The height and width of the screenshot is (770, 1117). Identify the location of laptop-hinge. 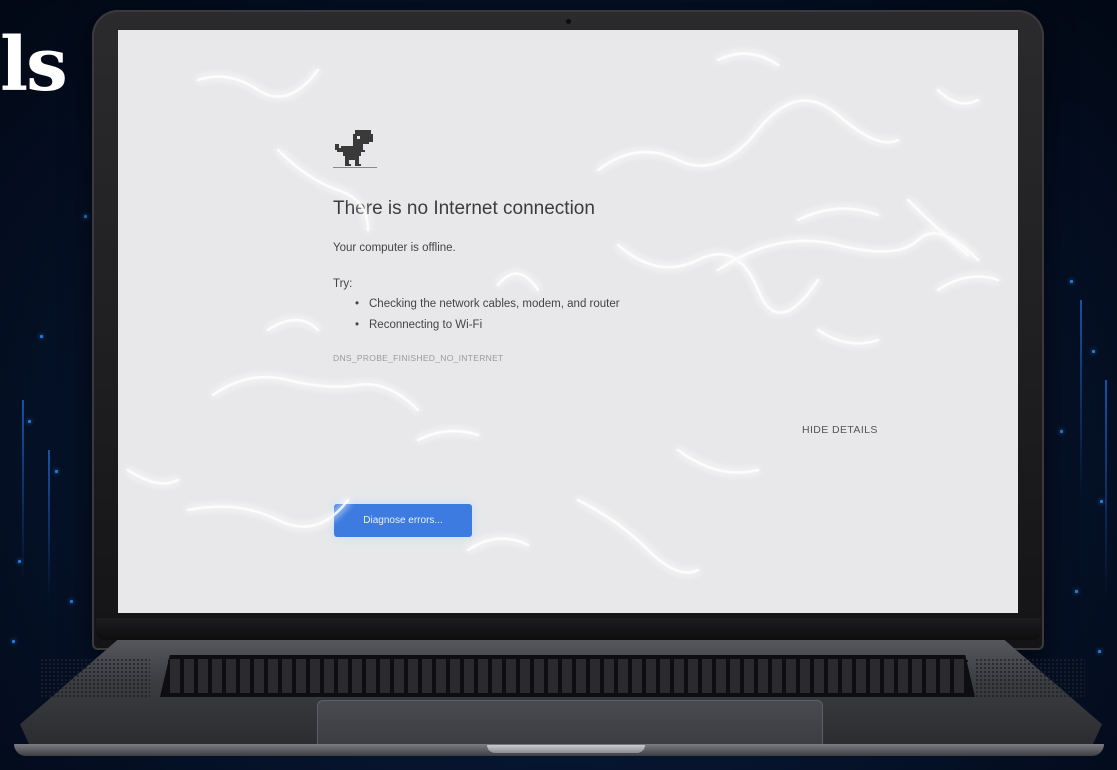
(568, 629).